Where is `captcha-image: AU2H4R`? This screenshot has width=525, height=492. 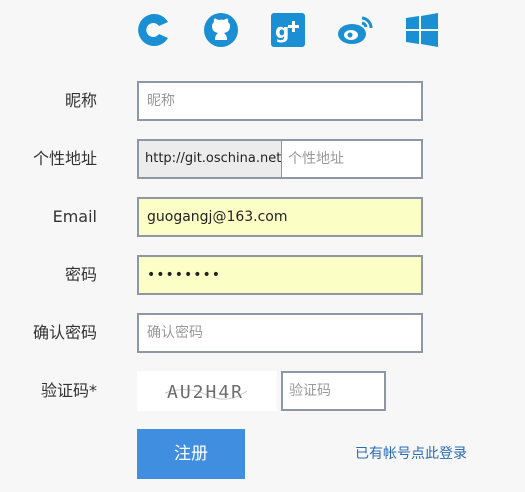 captcha-image: AU2H4R is located at coordinates (207, 391).